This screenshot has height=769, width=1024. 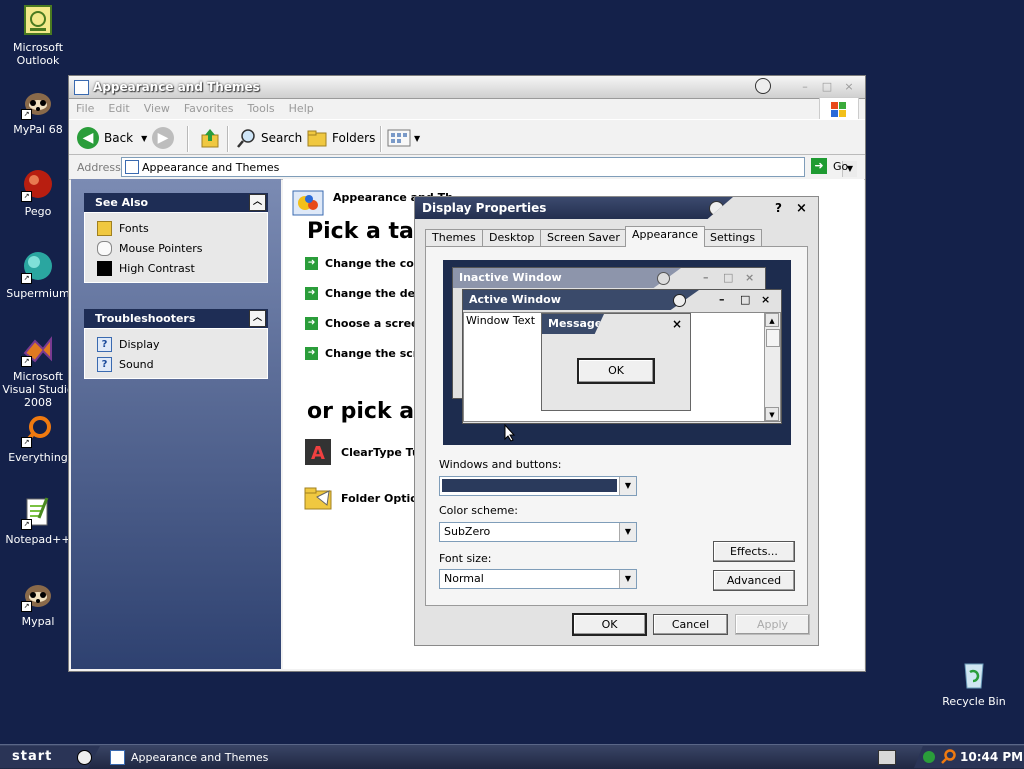 I want to click on everything-icon: ↗, so click(x=38, y=431).